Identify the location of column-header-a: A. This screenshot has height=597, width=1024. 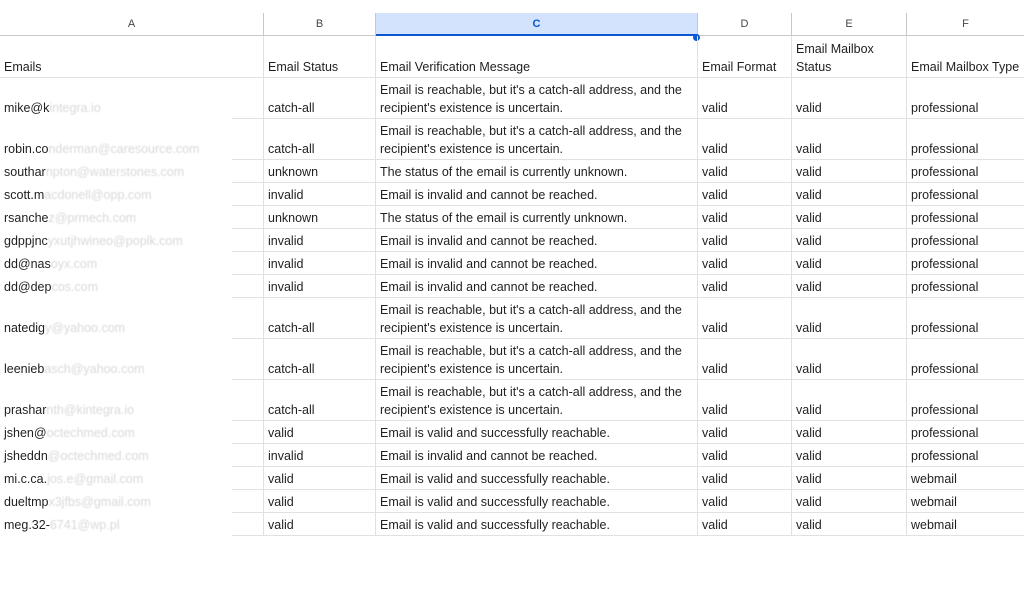
(132, 24).